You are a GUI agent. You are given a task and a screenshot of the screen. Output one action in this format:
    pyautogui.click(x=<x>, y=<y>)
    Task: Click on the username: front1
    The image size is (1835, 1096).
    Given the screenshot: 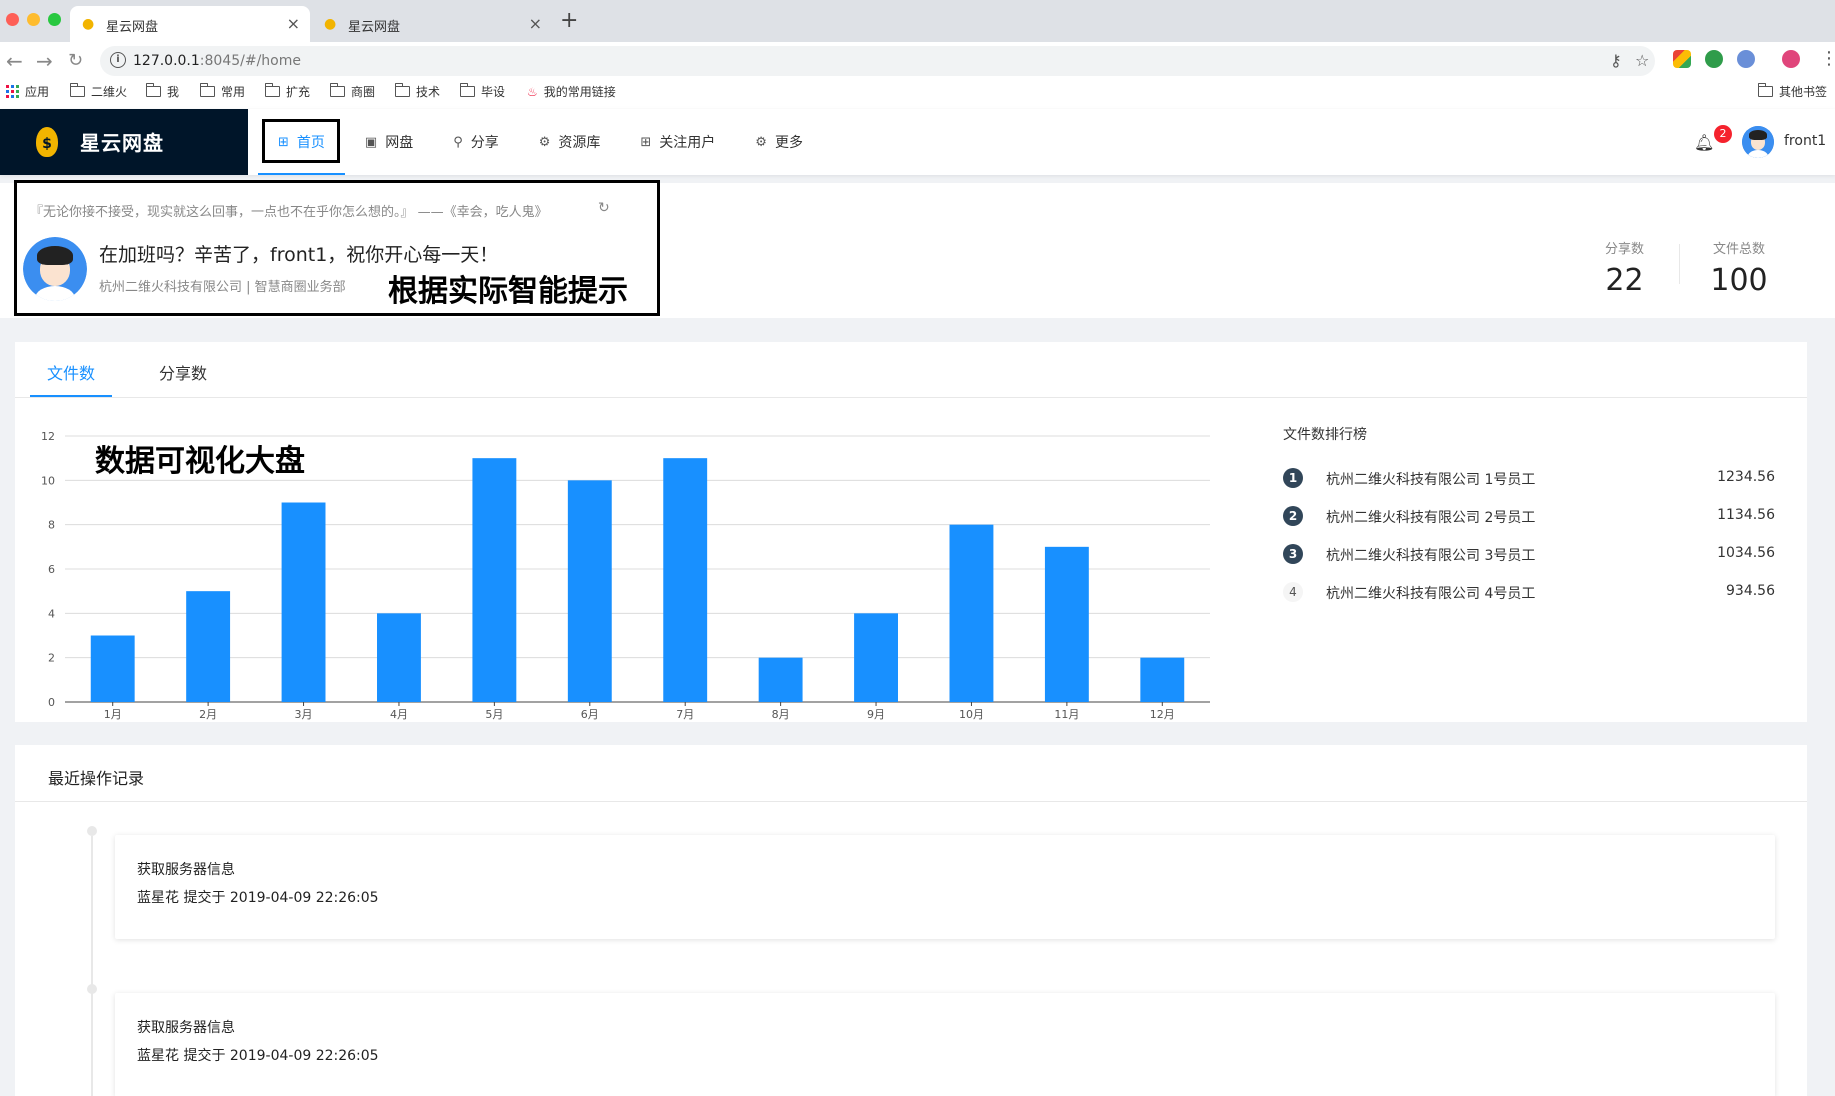 What is the action you would take?
    pyautogui.click(x=1805, y=141)
    